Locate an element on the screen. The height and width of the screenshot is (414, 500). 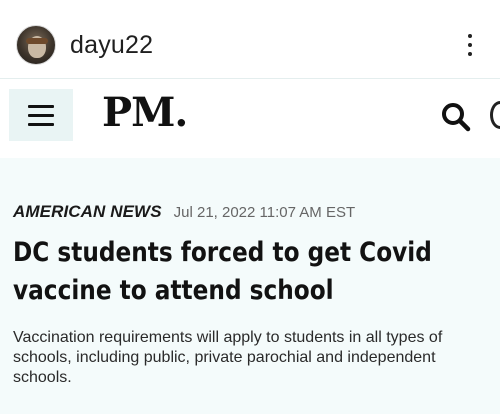
user-avatar is located at coordinates (36, 45).